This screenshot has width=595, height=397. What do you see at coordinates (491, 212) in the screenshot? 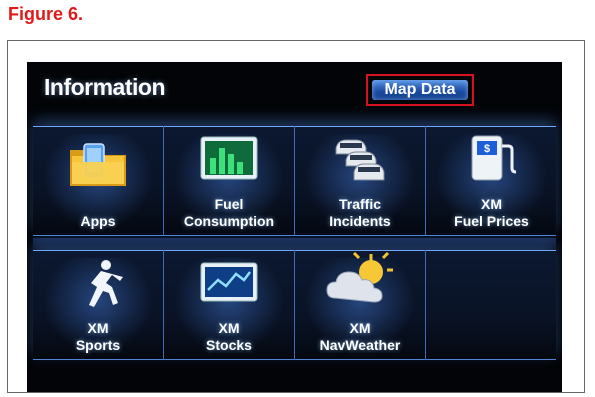
I see `tile-label: XM Fuel Prices` at bounding box center [491, 212].